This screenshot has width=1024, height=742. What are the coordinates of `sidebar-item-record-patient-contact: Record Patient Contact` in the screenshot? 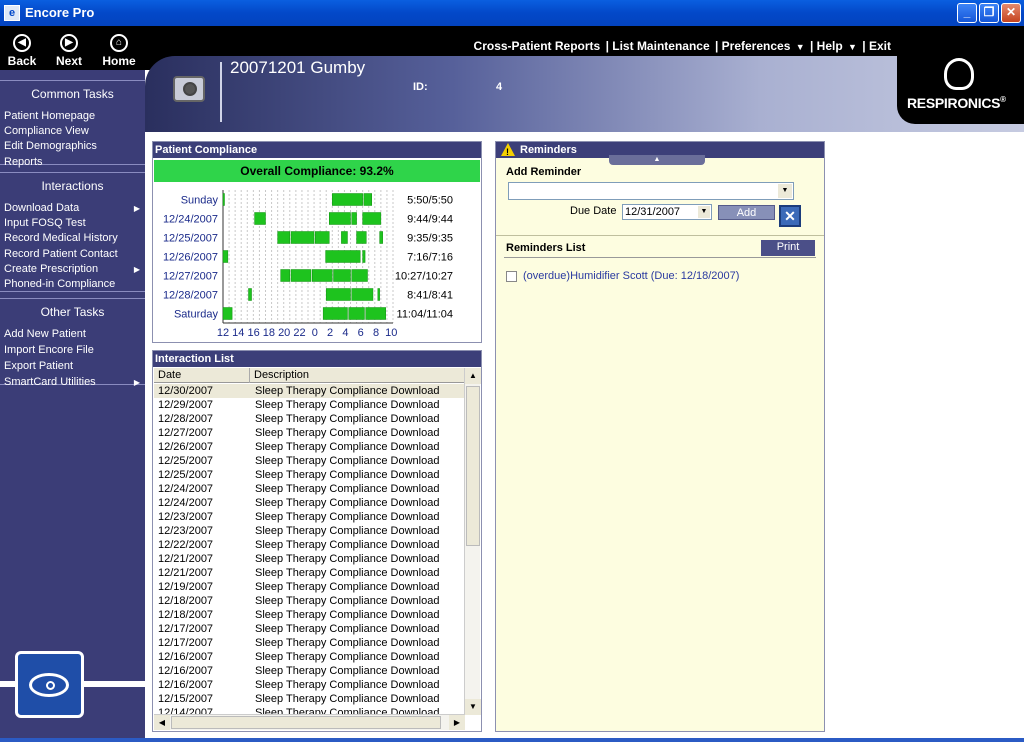 It's located at (72, 254).